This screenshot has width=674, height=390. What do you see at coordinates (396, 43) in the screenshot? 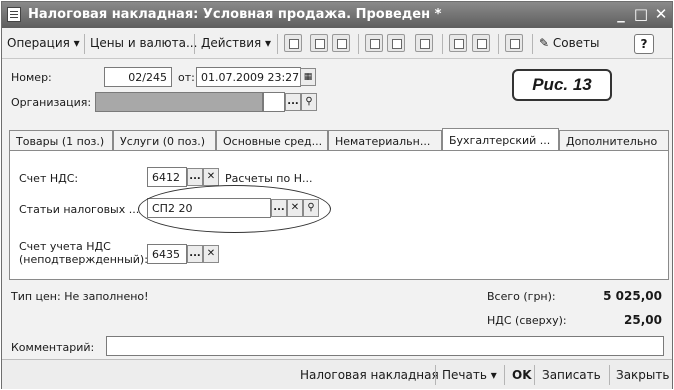
I see `unpost-document-icon` at bounding box center [396, 43].